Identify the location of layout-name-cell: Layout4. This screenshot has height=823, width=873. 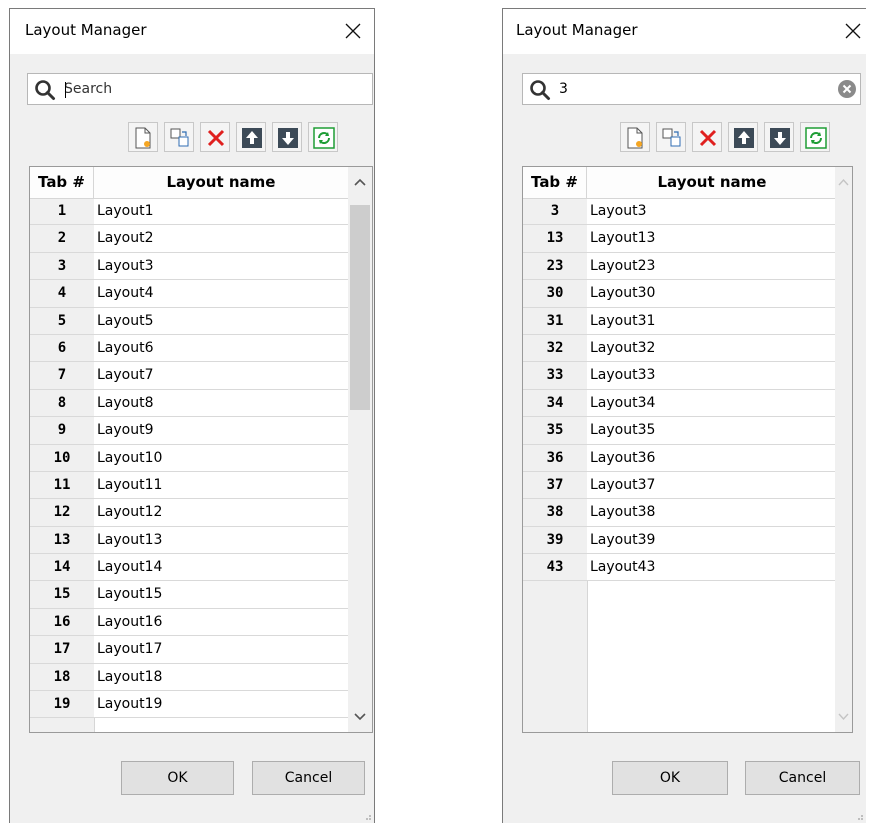
(221, 294).